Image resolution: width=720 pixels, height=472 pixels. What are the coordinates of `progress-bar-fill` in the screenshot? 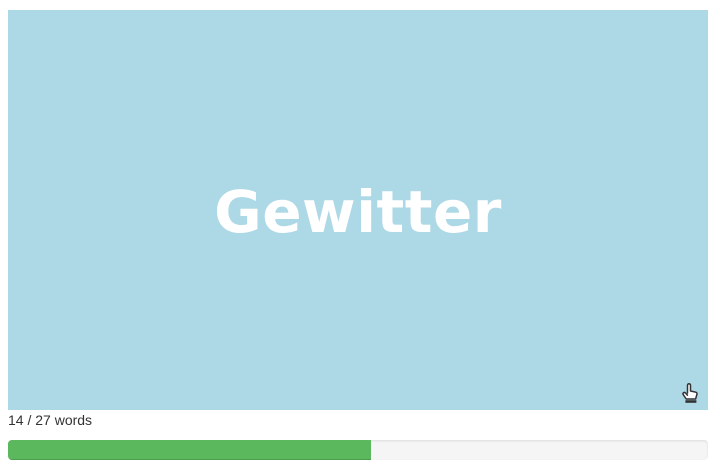 It's located at (189, 450).